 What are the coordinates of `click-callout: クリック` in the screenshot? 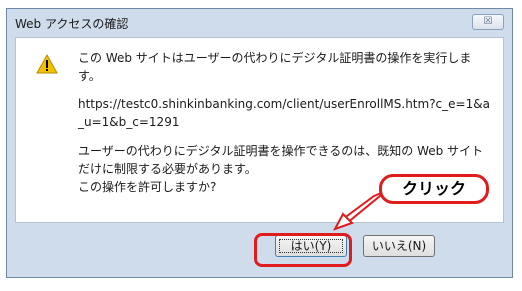 It's located at (434, 189).